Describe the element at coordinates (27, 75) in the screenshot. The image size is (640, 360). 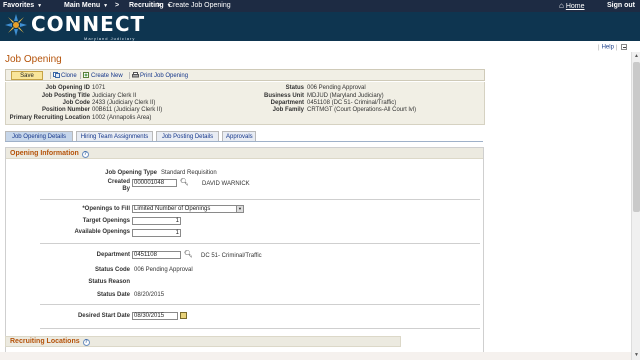
I see `save-button: Save` at that location.